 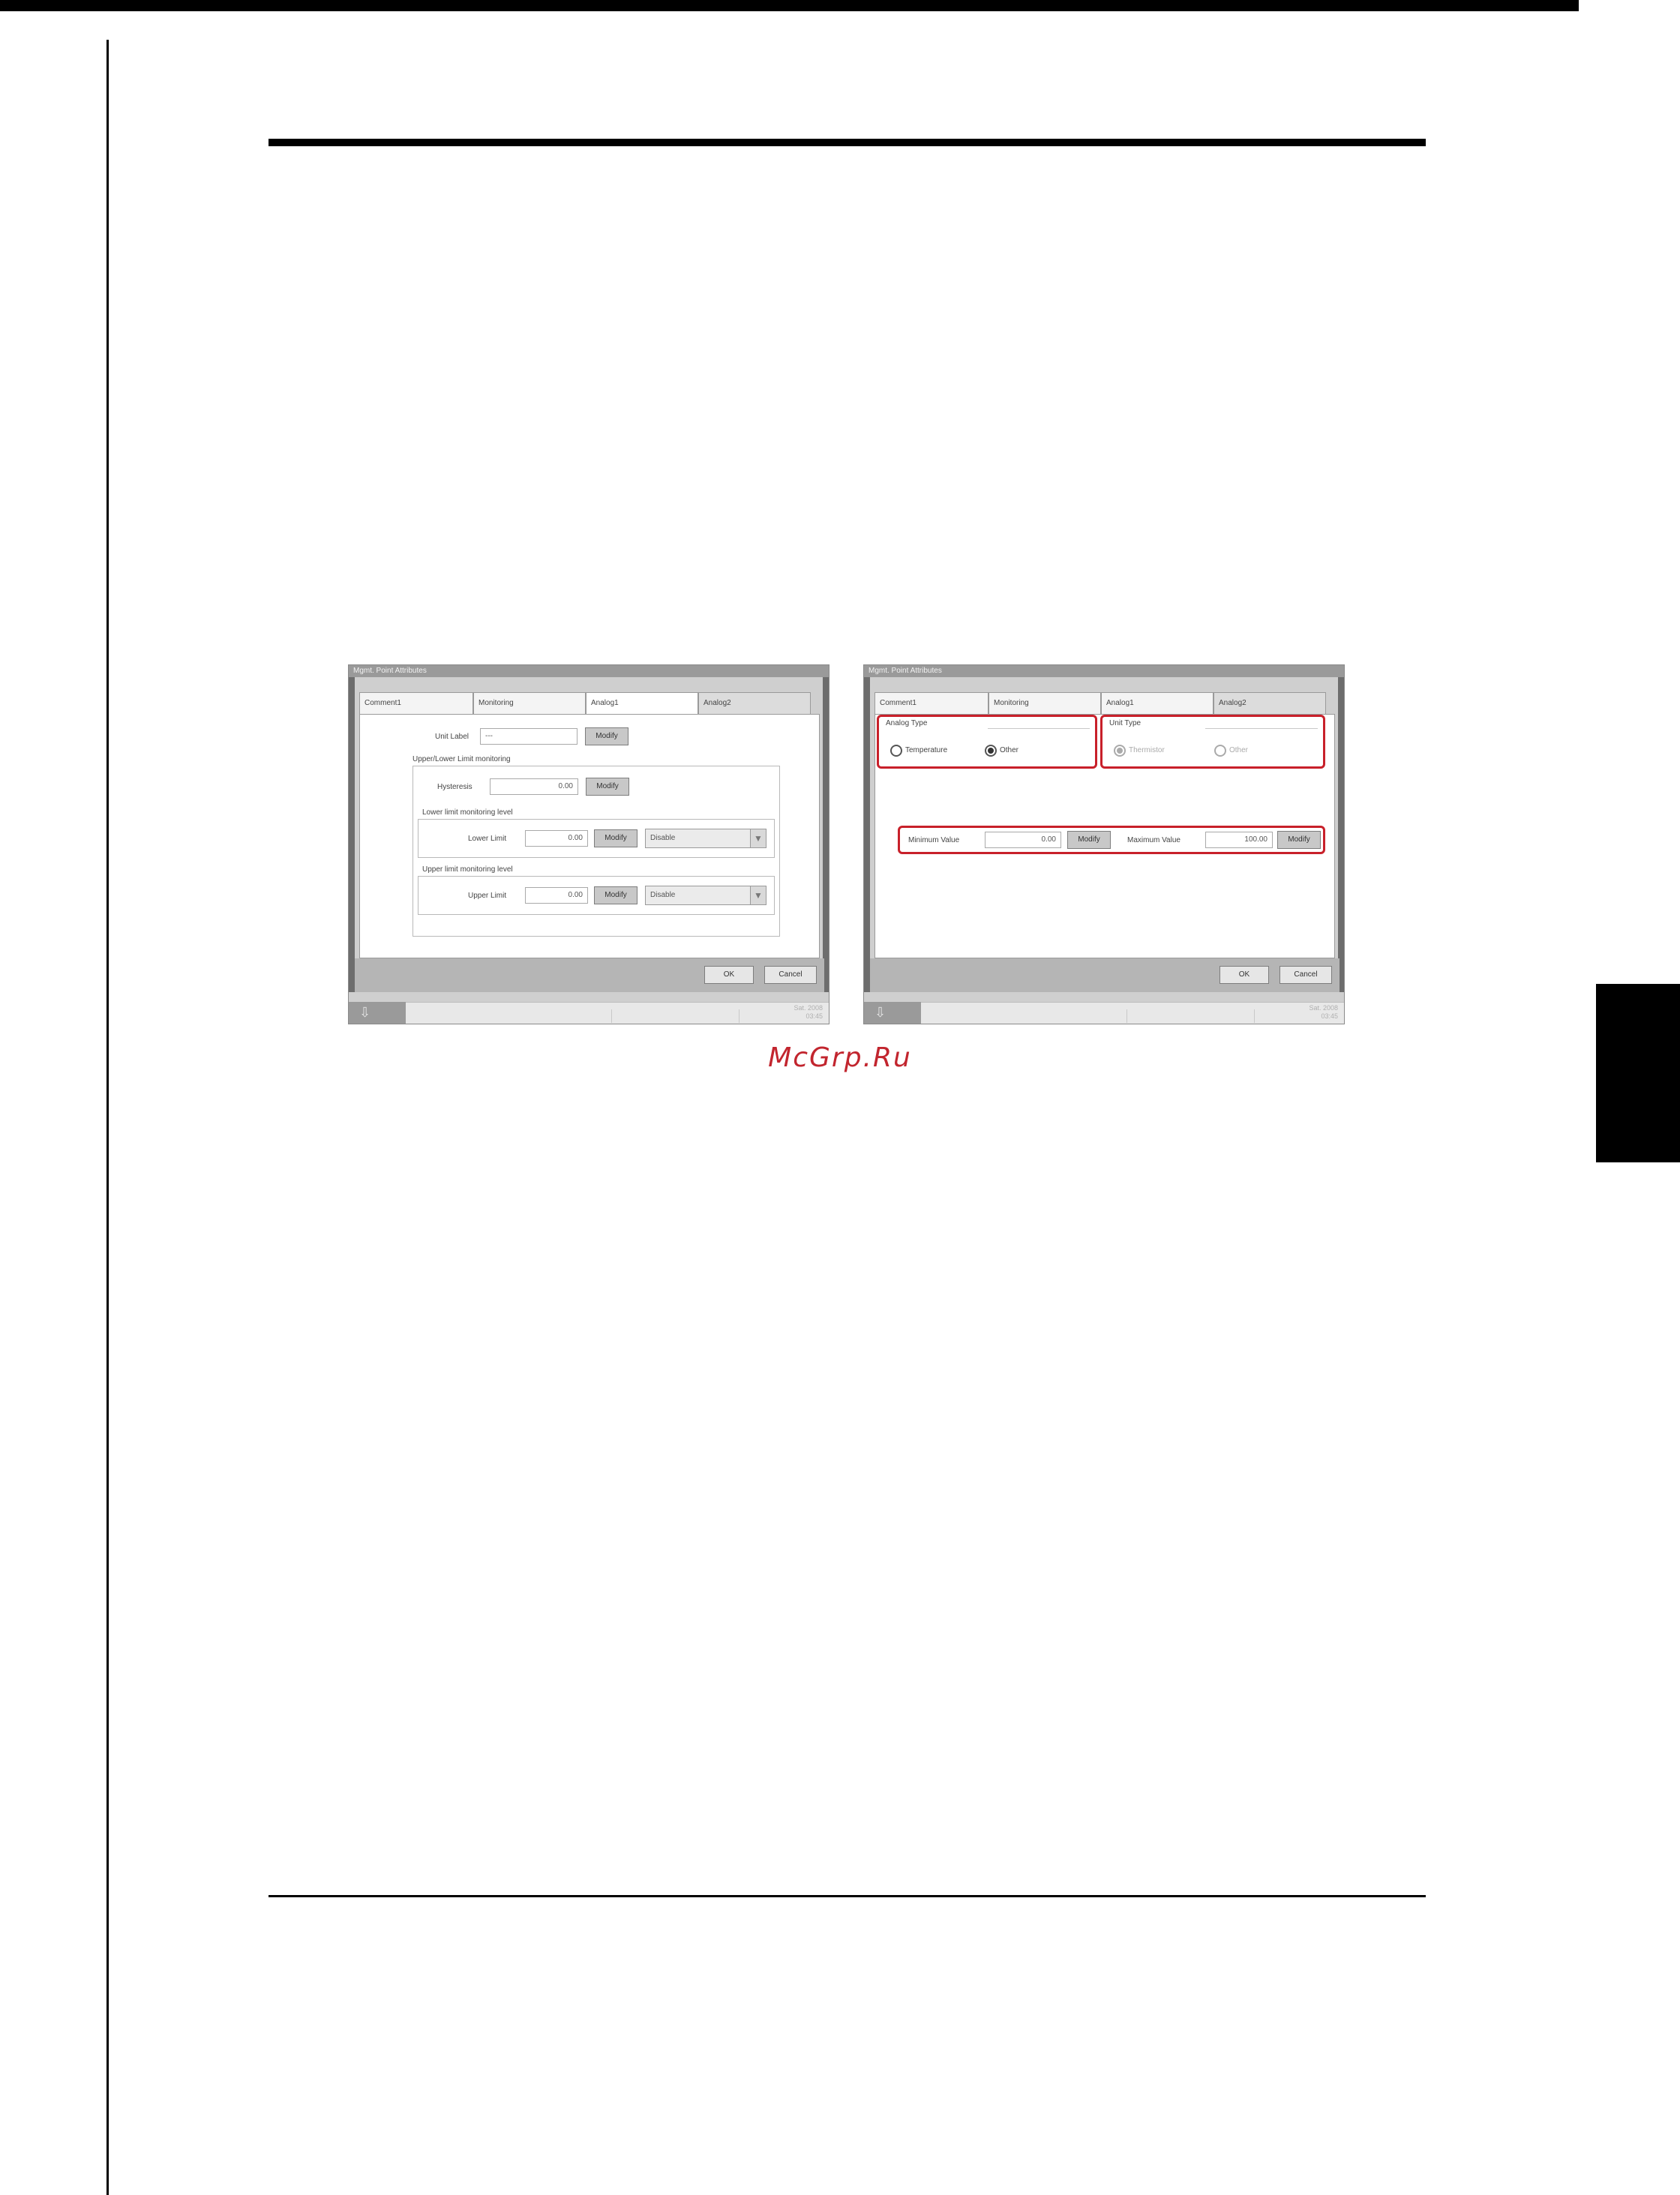 I want to click on limit-monitoring-caption: Upper/Lower Limit monitoring, so click(x=461, y=759).